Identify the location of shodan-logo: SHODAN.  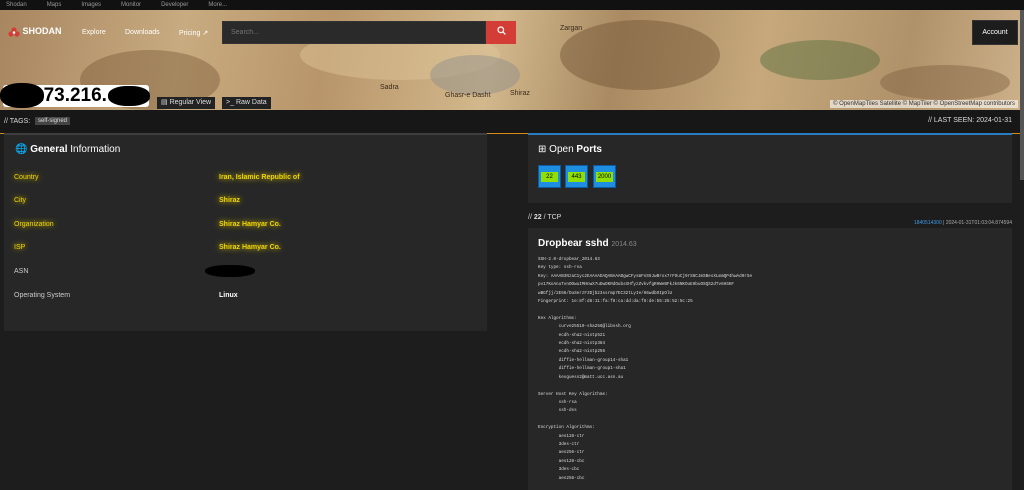
(35, 31).